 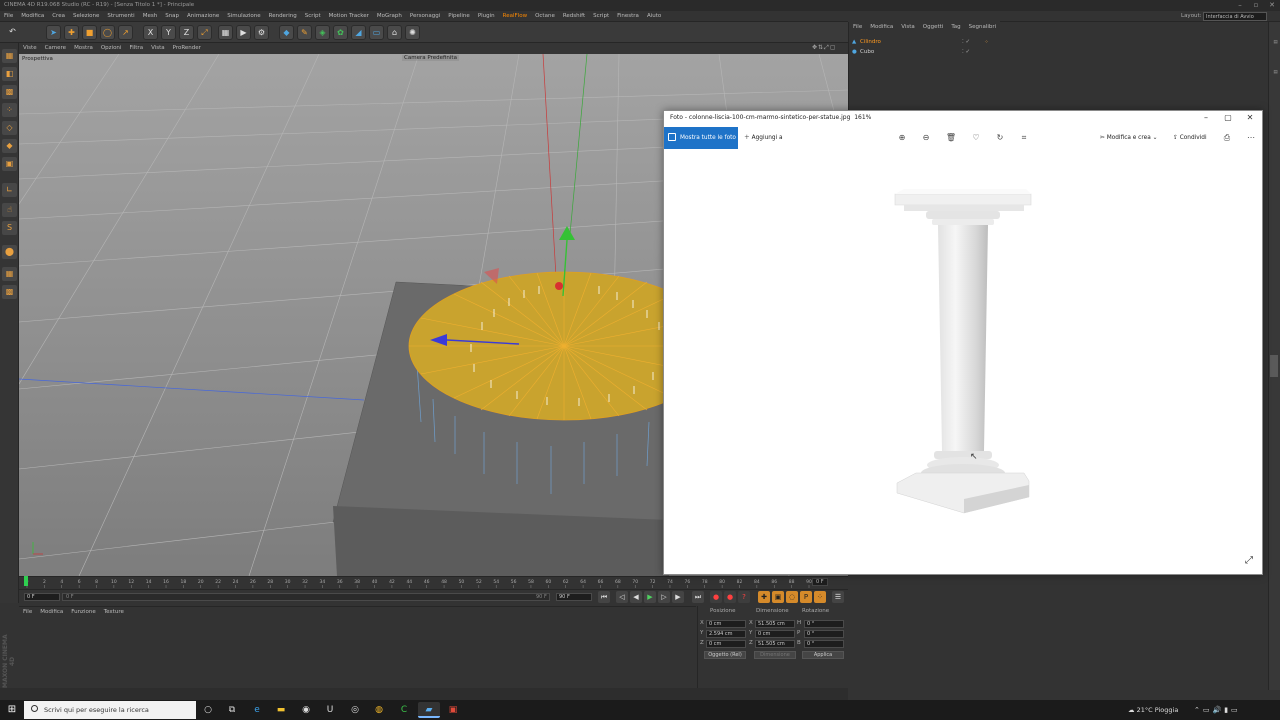 I want to click on cube-icon: ◆, so click(x=286, y=32).